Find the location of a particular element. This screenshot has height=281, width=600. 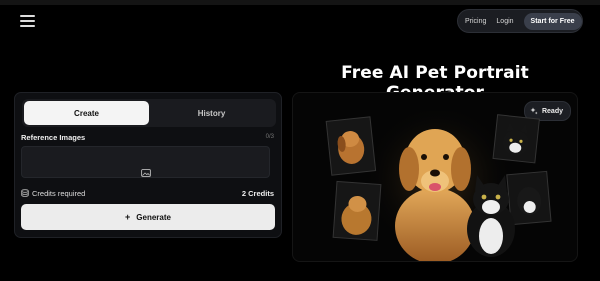

mode-tabs: Create History is located at coordinates (149, 113).